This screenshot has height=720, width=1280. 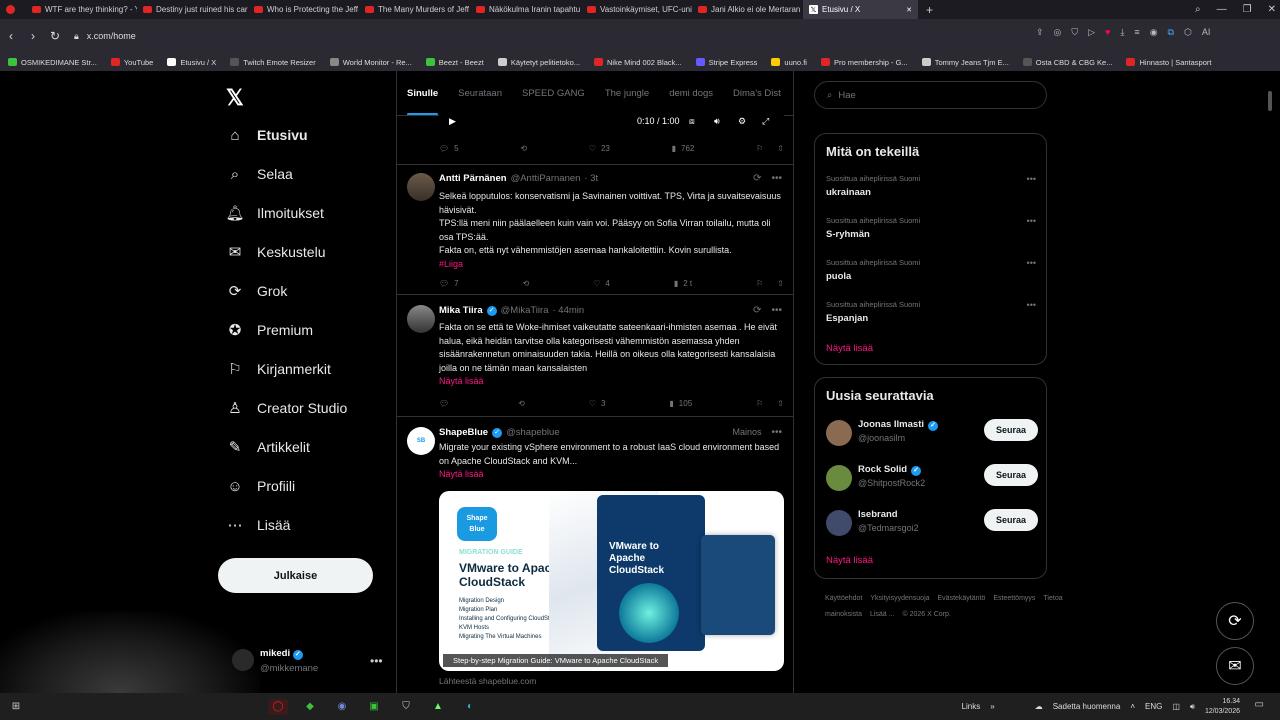 What do you see at coordinates (487, 681) in the screenshot?
I see `ad-source: Lähteestä shapeblue.com` at bounding box center [487, 681].